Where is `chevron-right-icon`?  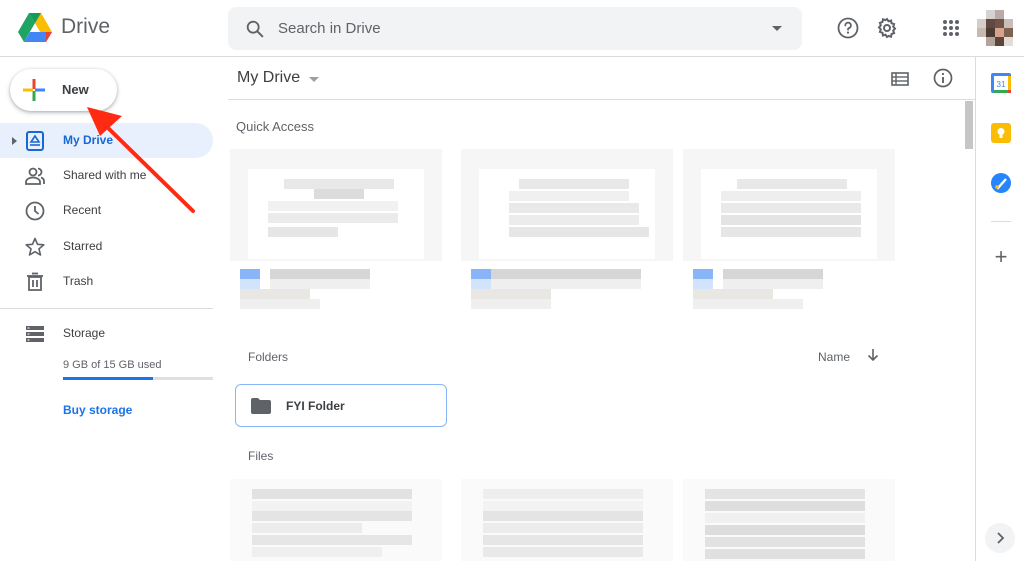
chevron-right-icon is located at coordinates (1001, 538).